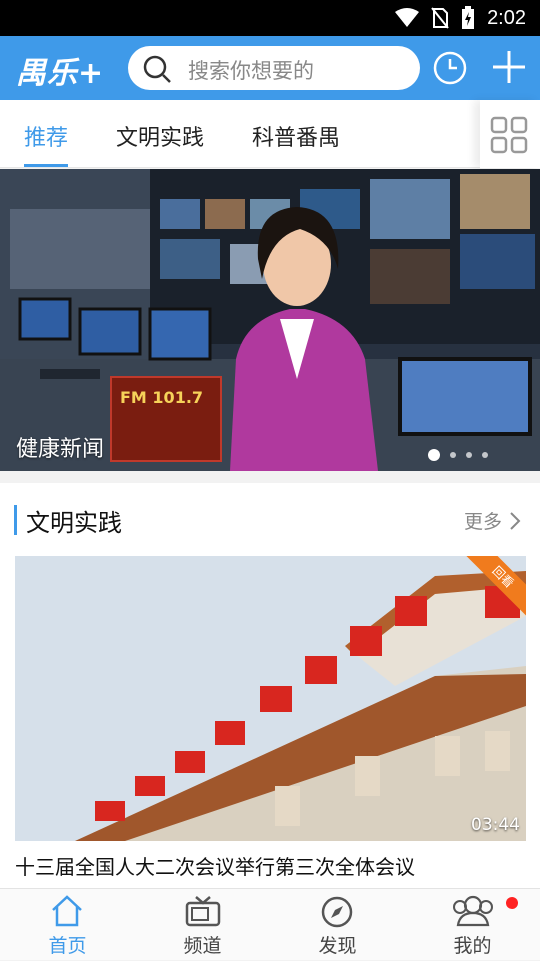 The width and height of the screenshot is (540, 961). I want to click on fm-sign: FM 101.7, so click(166, 419).